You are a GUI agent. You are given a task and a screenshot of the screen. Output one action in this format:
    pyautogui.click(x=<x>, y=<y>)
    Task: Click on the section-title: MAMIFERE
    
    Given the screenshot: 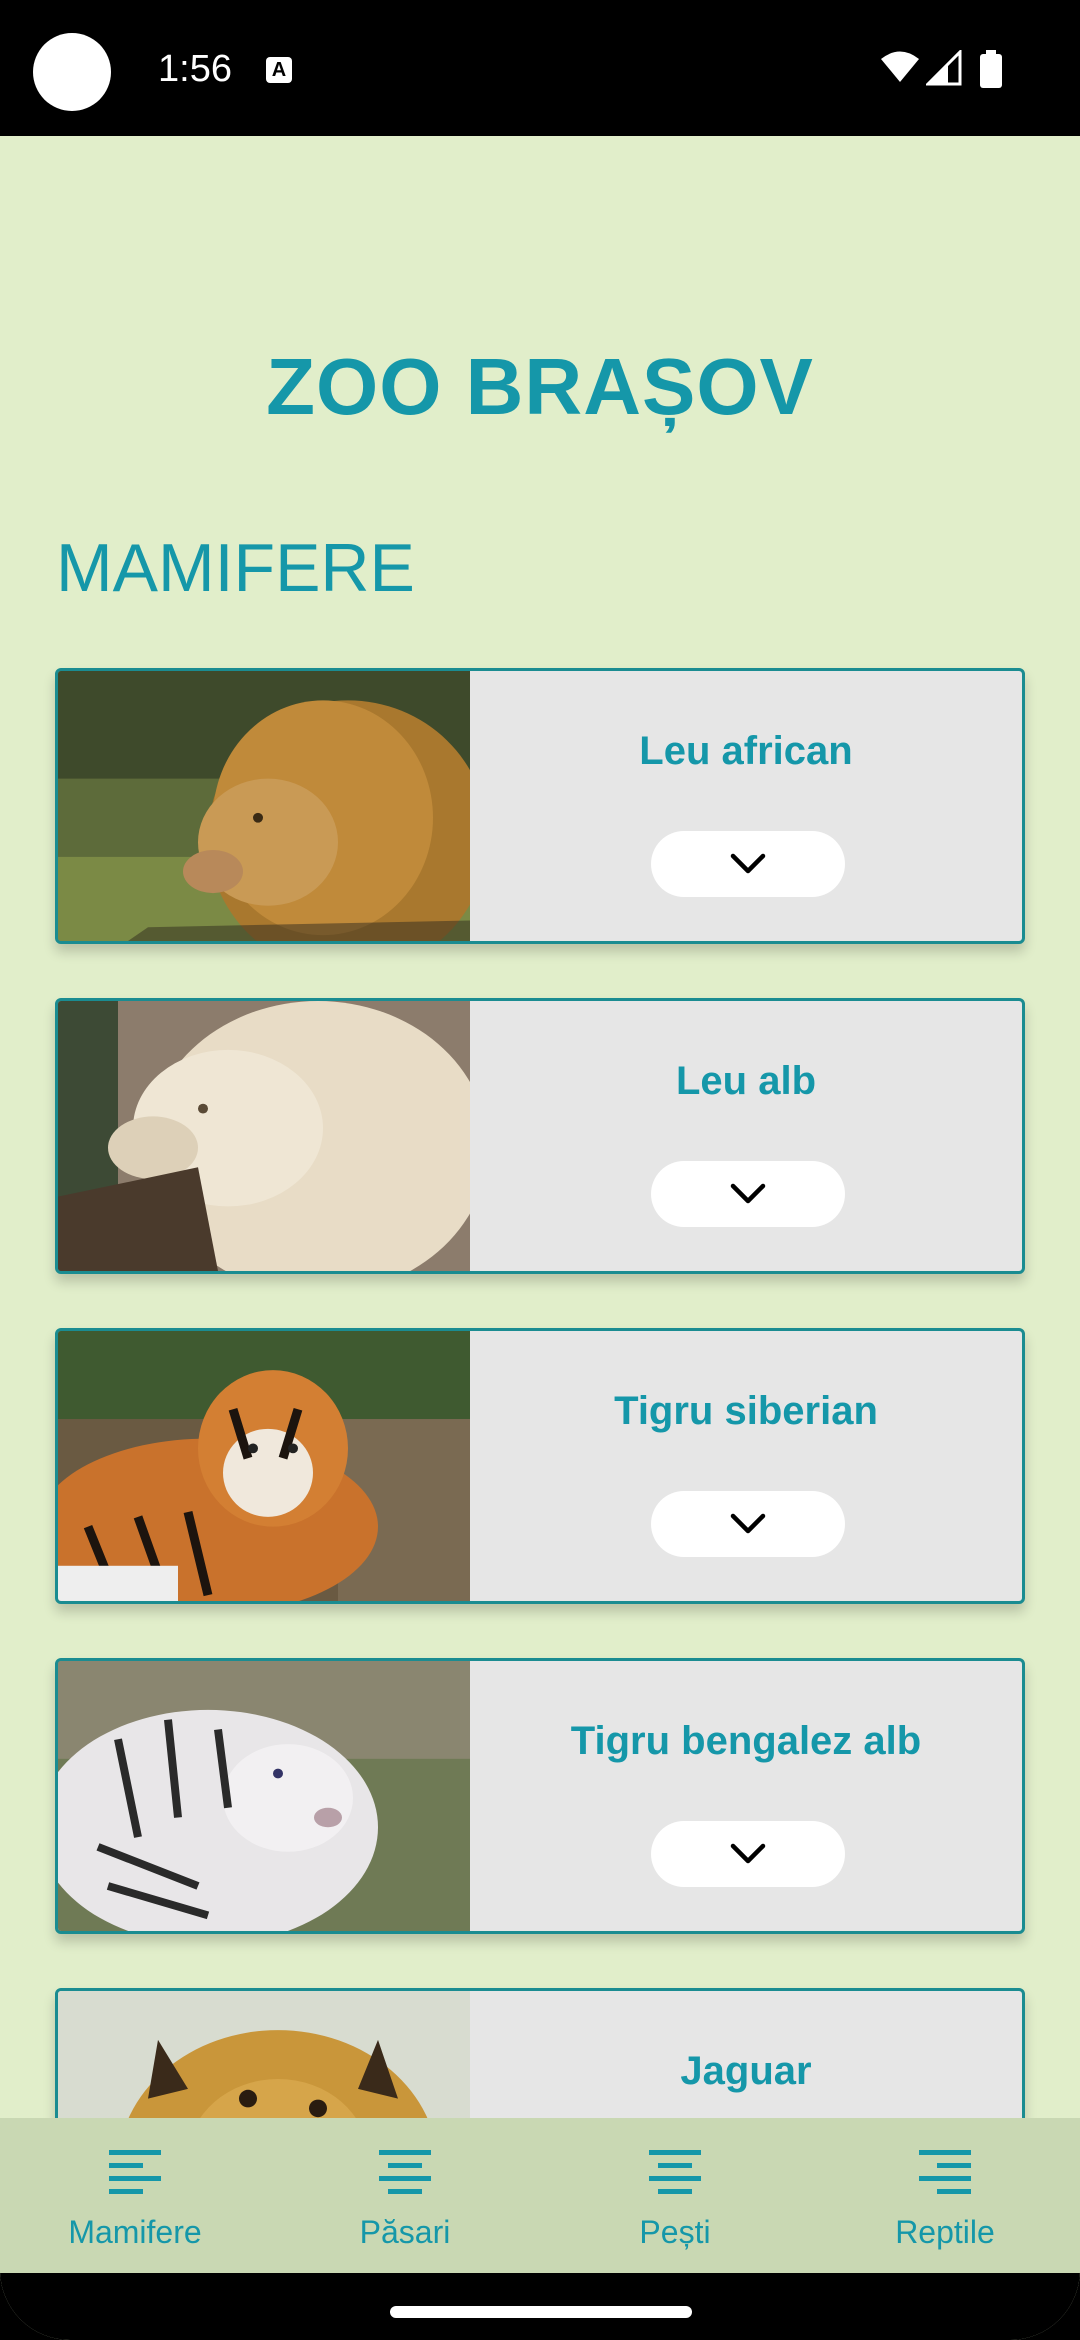 What is the action you would take?
    pyautogui.click(x=235, y=568)
    